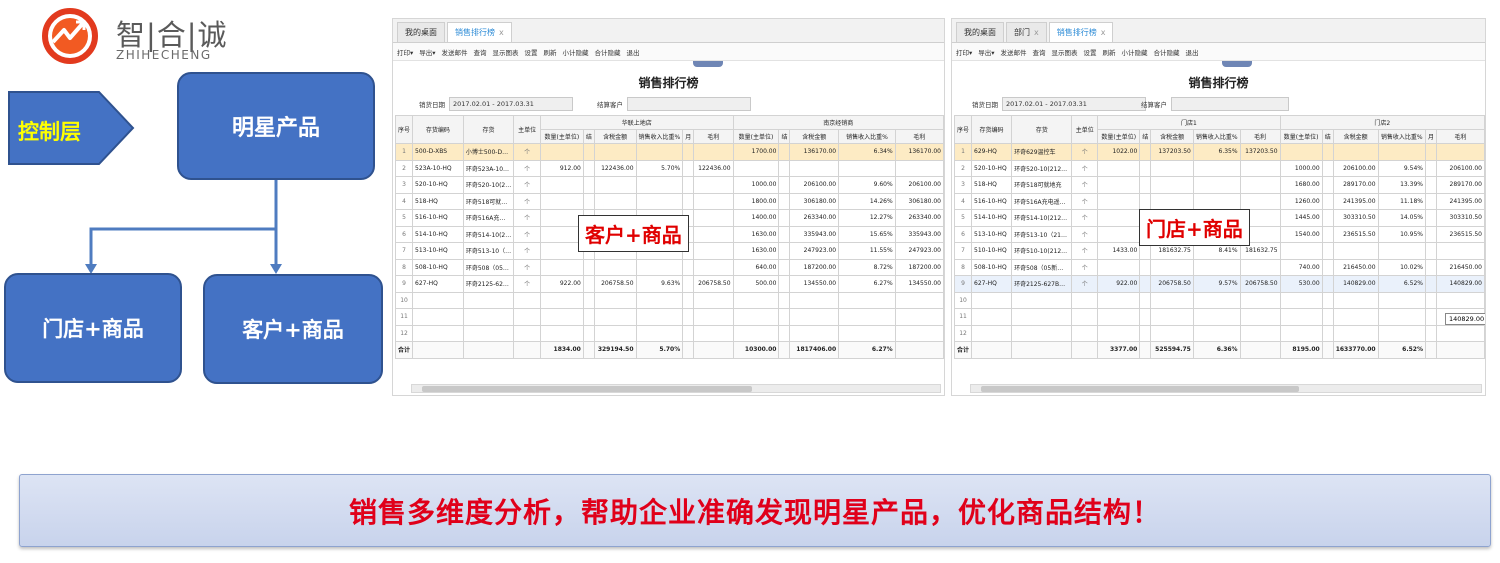 This screenshot has width=1500, height=563. I want to click on show-chart-button: 显示图表, so click(1065, 52).